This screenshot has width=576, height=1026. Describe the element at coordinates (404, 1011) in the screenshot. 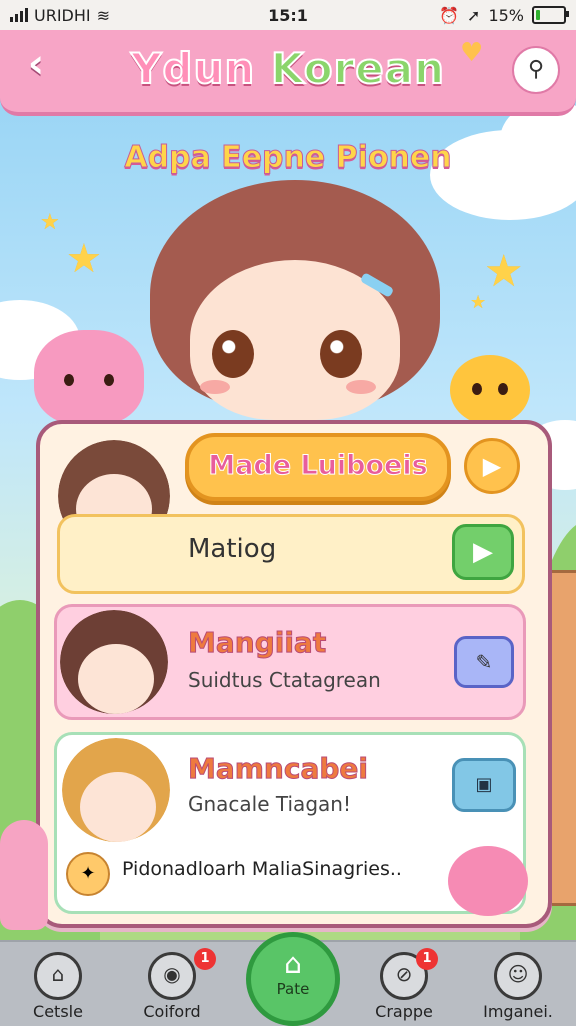

I see `nav-label: Crappe` at that location.